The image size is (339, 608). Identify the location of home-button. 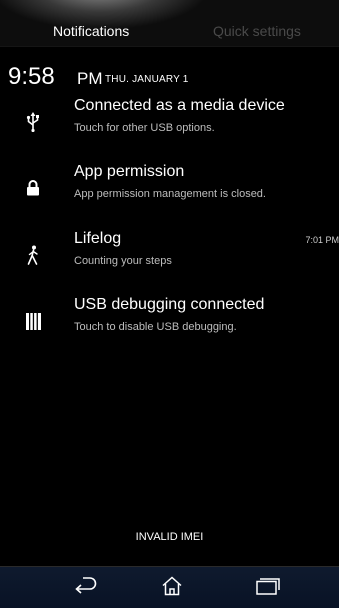
(172, 588).